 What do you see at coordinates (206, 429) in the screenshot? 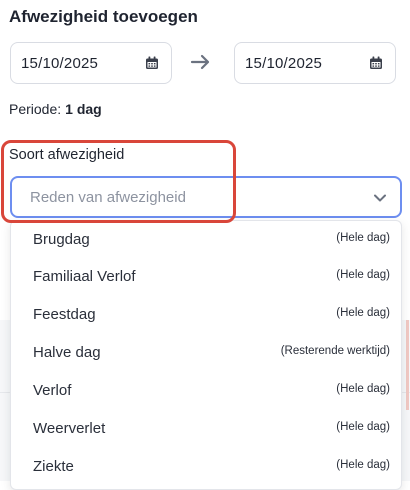
I see `dropdown-option-weerverlet: Weerverlet (Hele dag)` at bounding box center [206, 429].